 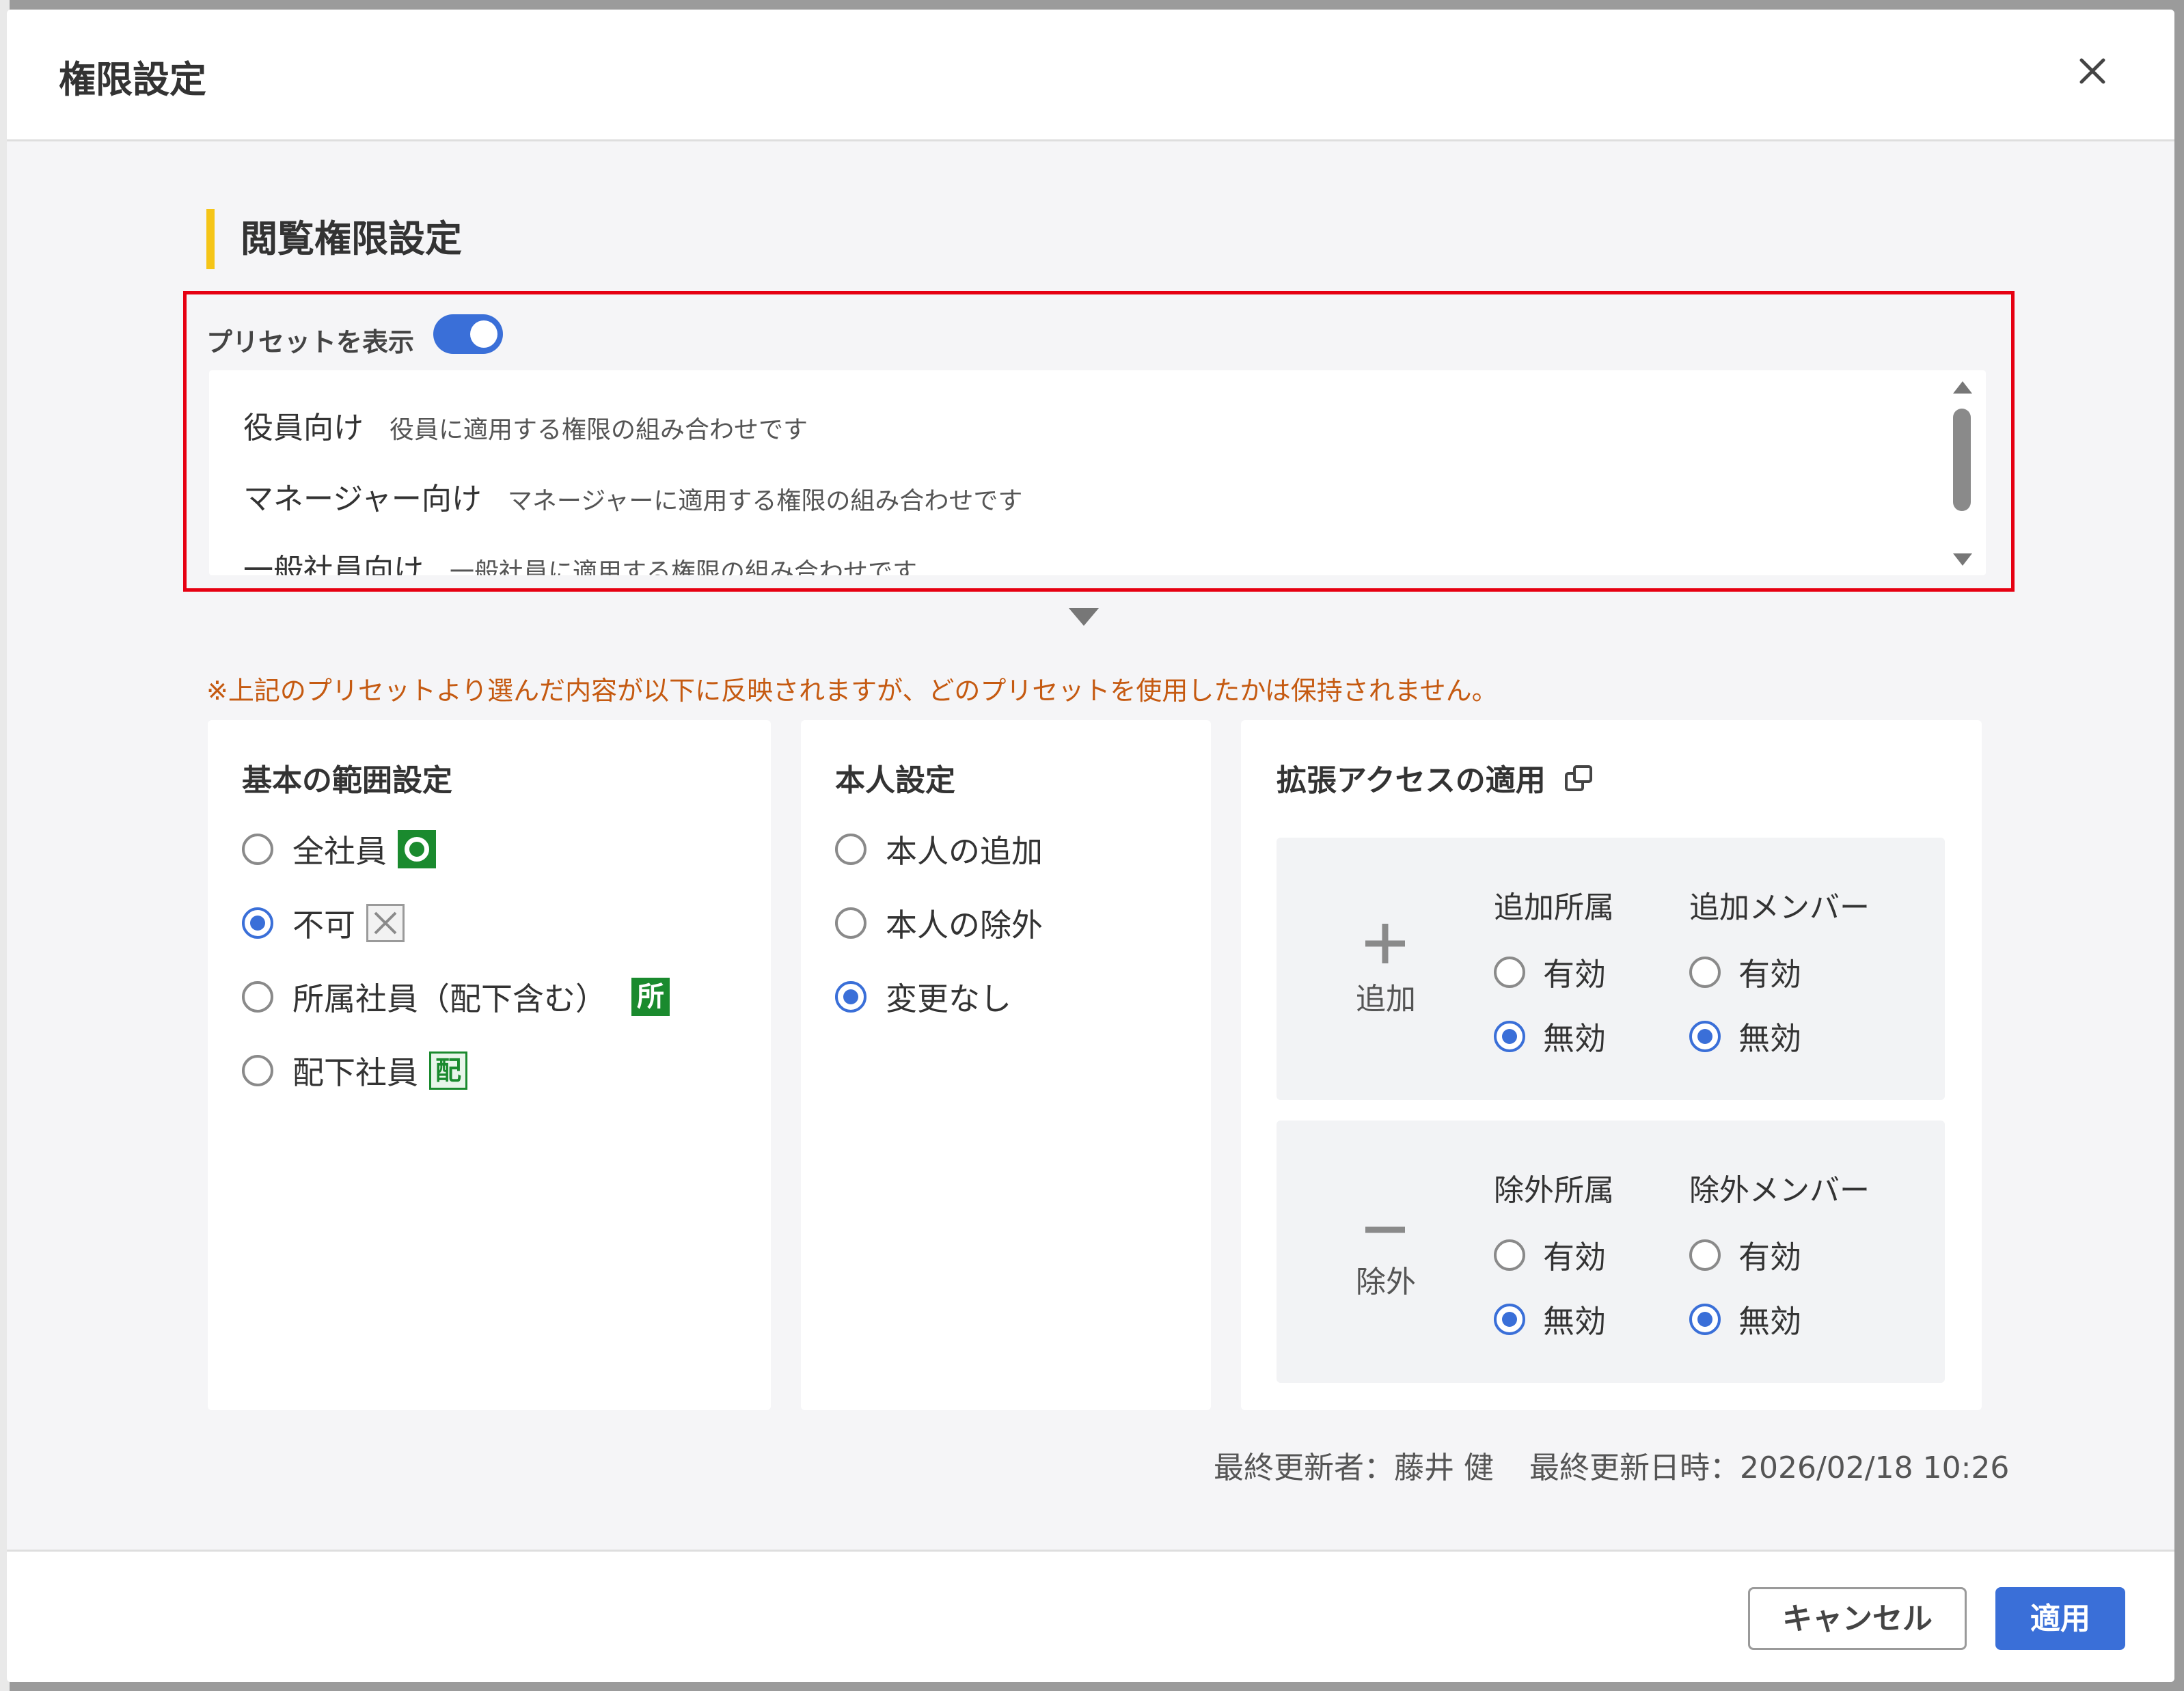 I want to click on circle-badge-icon, so click(x=417, y=849).